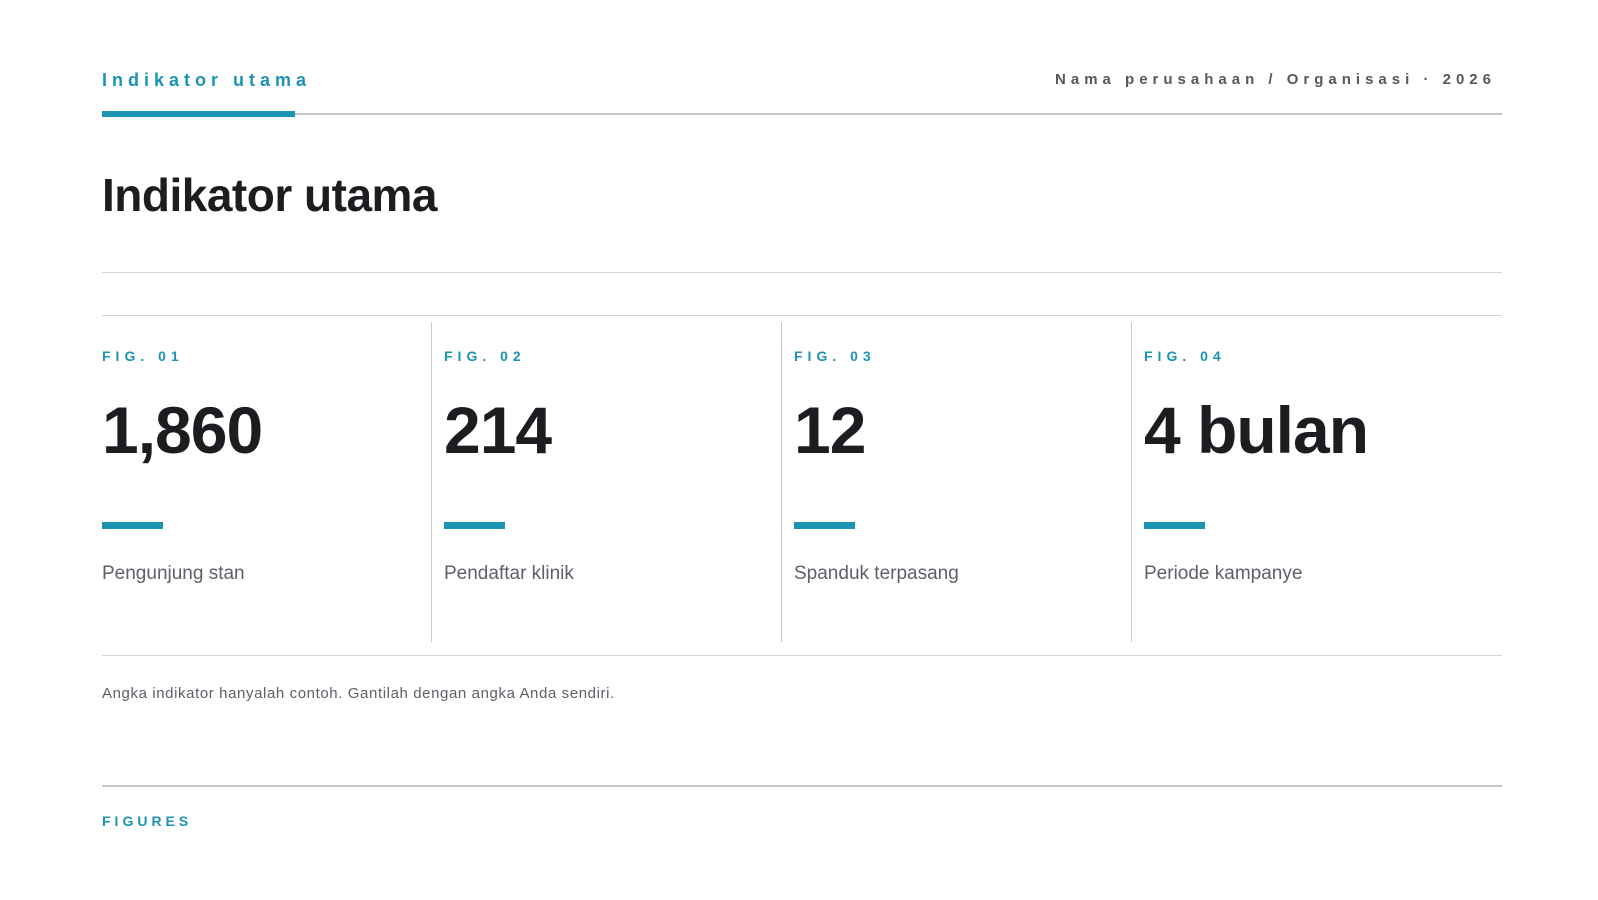 The image size is (1598, 900). What do you see at coordinates (962, 482) in the screenshot?
I see `figure-card-3: FIG. 03 12 Spanduk terpasang` at bounding box center [962, 482].